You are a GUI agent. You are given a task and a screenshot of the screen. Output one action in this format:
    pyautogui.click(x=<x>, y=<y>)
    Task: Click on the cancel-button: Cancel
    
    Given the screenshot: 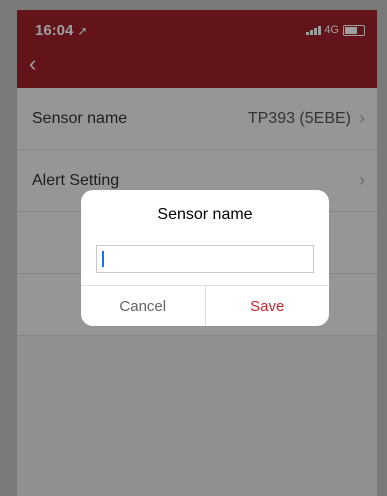 What is the action you would take?
    pyautogui.click(x=143, y=306)
    